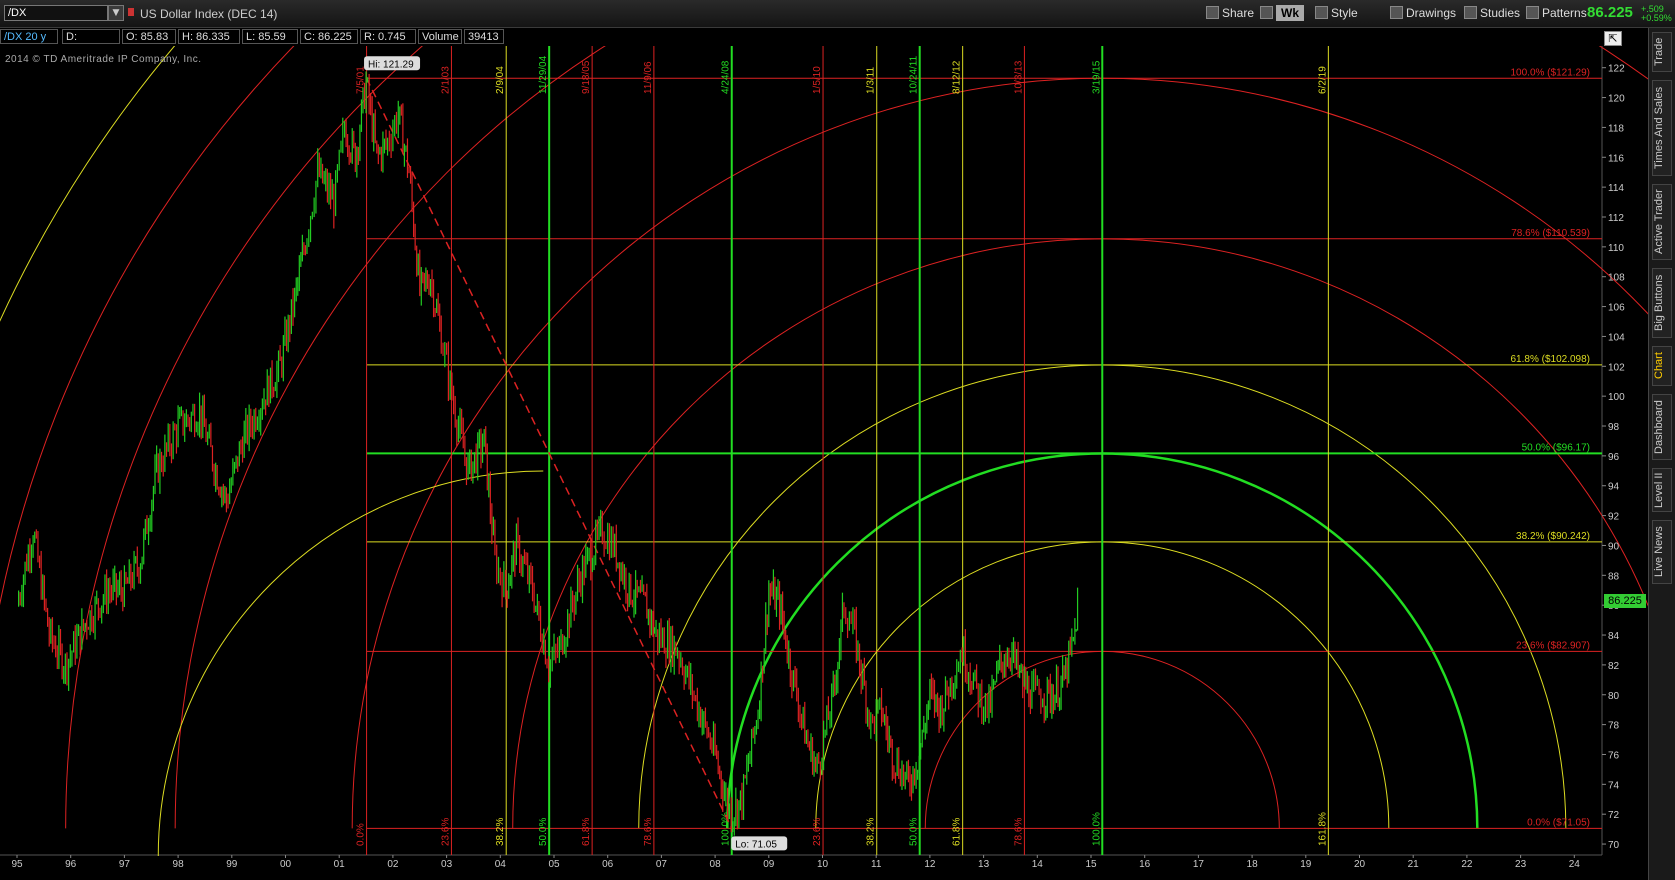  Describe the element at coordinates (726, 77) in the screenshot. I see `time-line-date-6: 4/24/08` at that location.